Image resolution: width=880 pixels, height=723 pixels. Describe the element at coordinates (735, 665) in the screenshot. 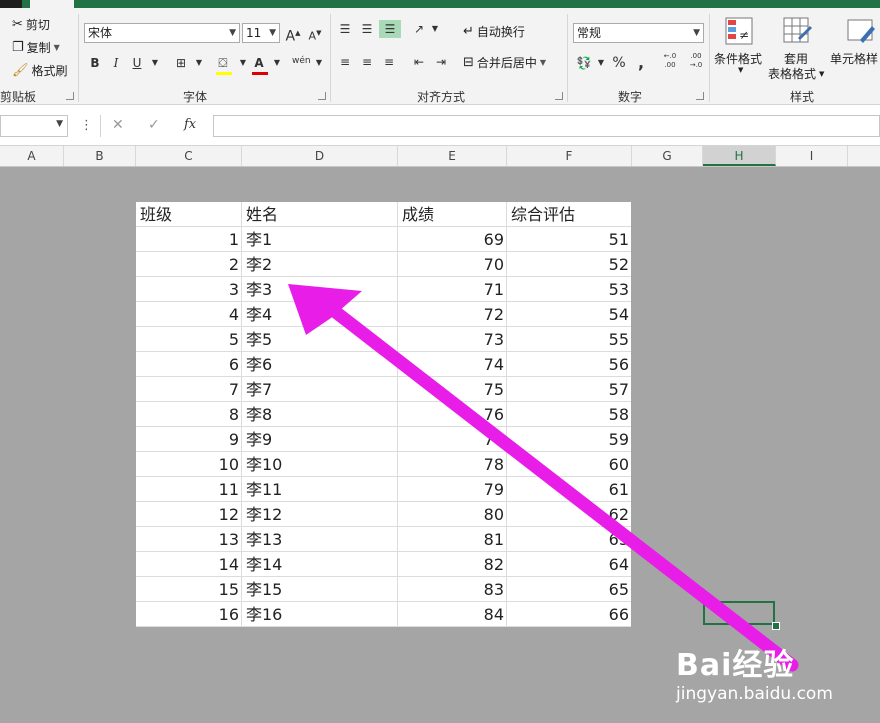

I see `watermark-brand: Bai经验` at that location.